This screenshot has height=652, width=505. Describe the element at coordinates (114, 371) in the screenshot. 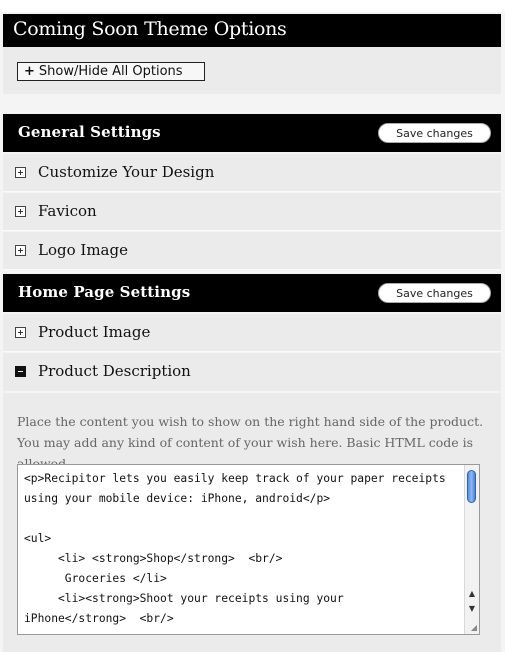

I see `option-label: Product Description` at that location.